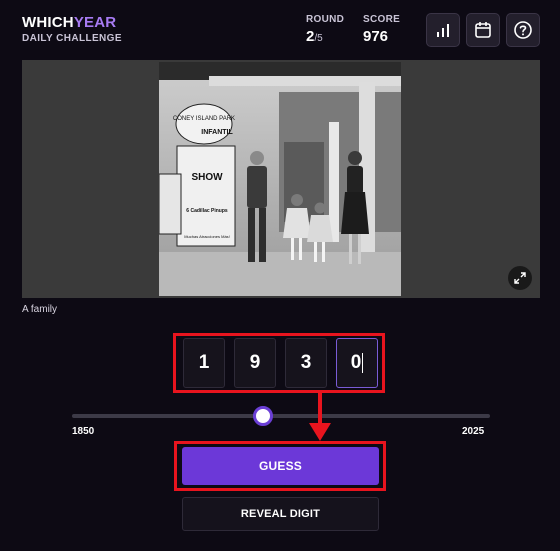  What do you see at coordinates (40, 309) in the screenshot?
I see `photo-caption: A family` at bounding box center [40, 309].